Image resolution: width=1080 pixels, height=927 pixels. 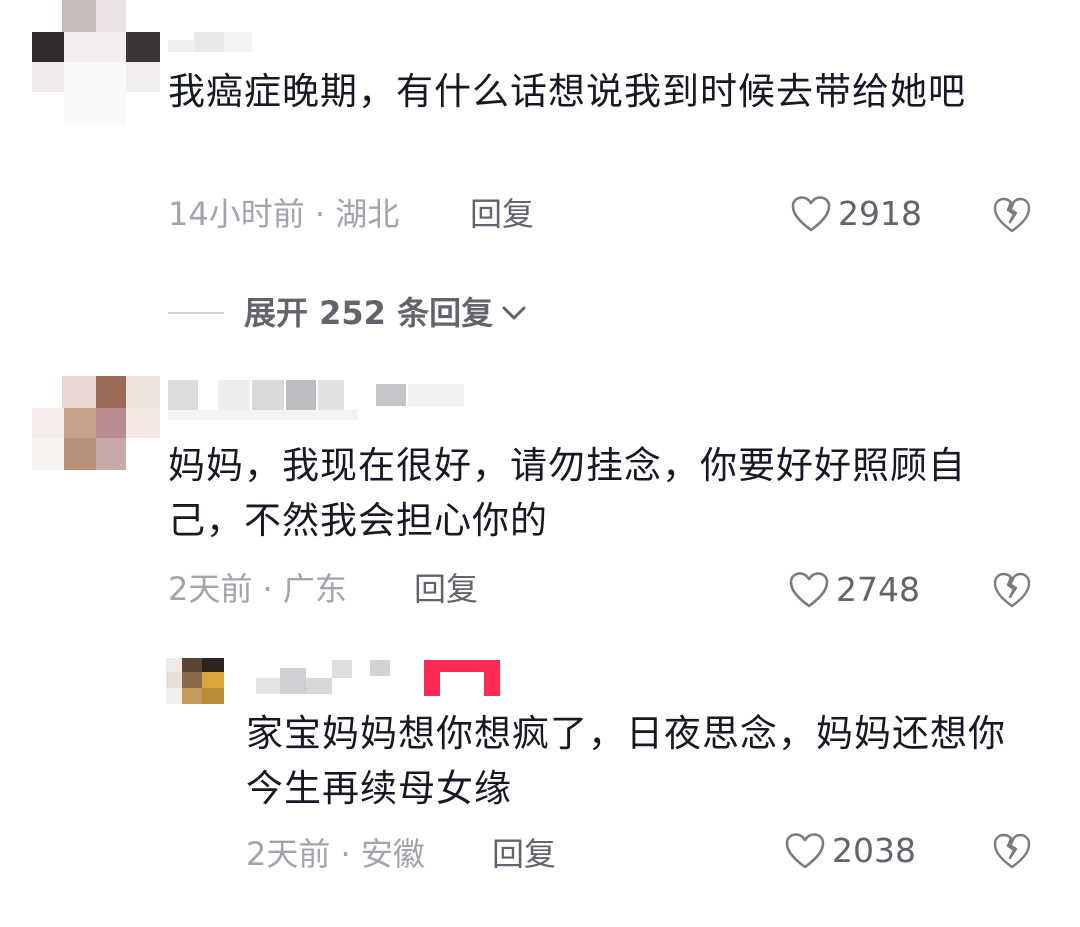 What do you see at coordinates (284, 214) in the screenshot?
I see `comment-time-location: 14小时前 · 湖北` at bounding box center [284, 214].